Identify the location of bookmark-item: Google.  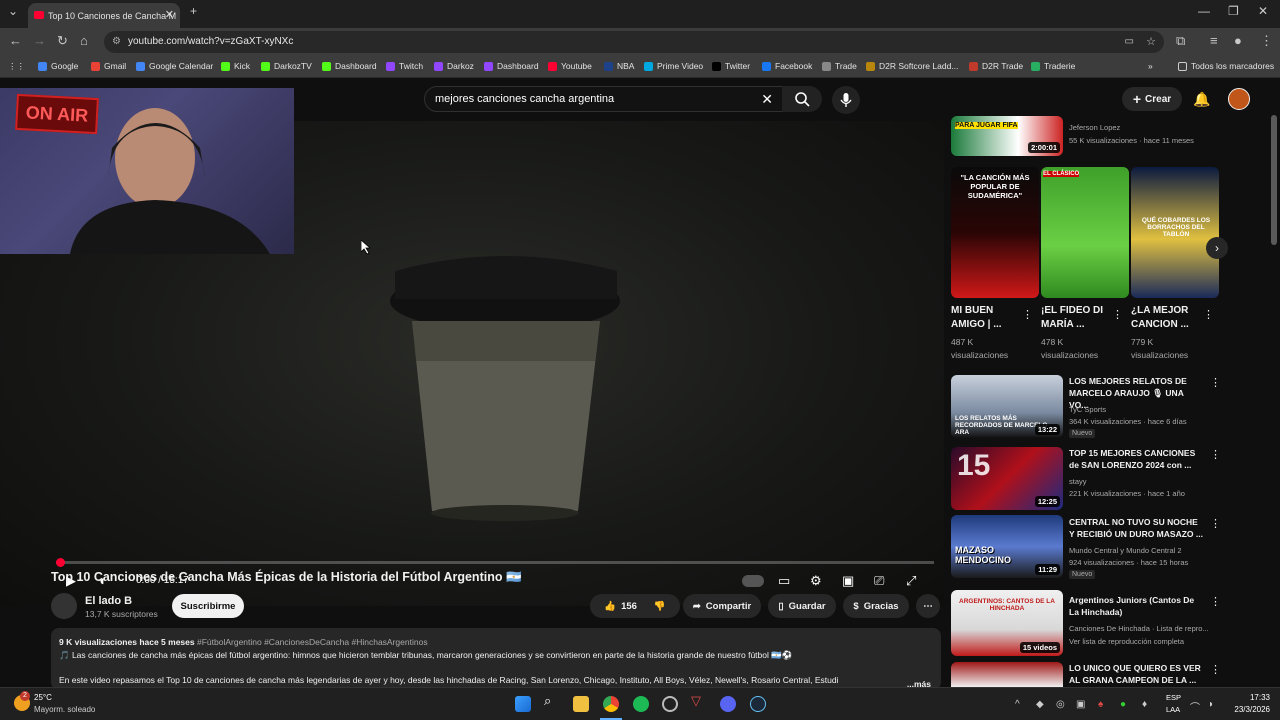
(58, 66).